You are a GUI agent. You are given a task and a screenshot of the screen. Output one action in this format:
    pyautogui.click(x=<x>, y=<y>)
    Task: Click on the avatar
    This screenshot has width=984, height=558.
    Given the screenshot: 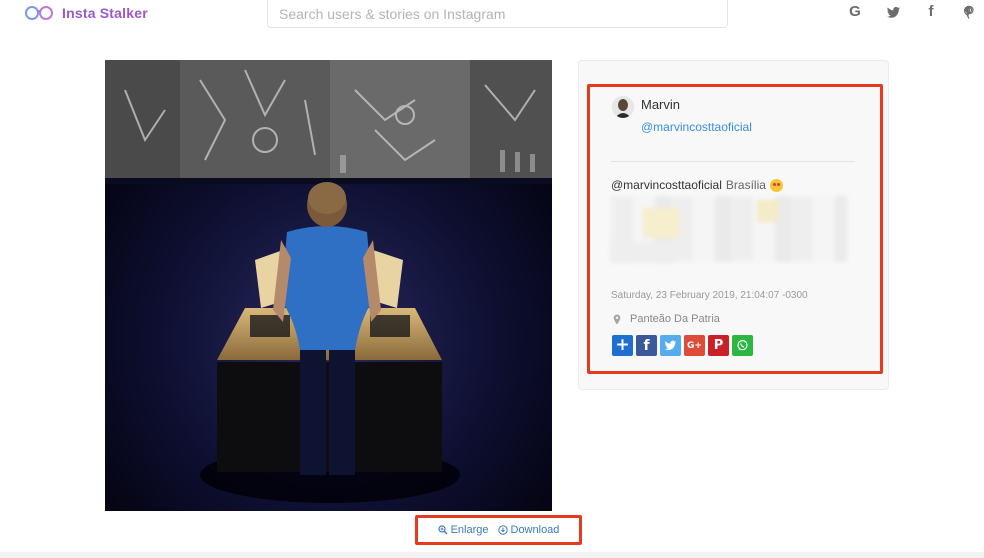 What is the action you would take?
    pyautogui.click(x=623, y=107)
    